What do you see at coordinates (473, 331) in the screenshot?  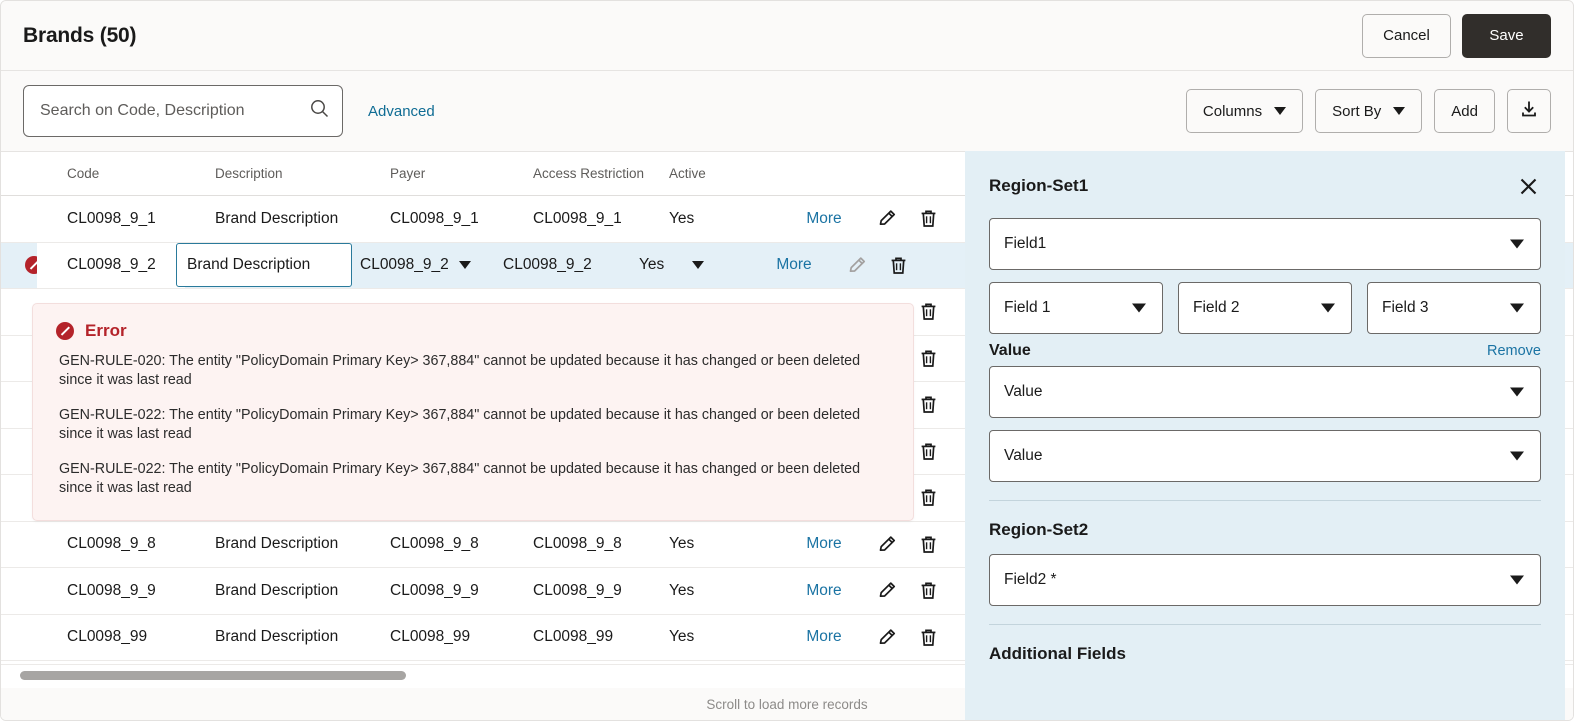 I see `error-panel-title-row: Error` at bounding box center [473, 331].